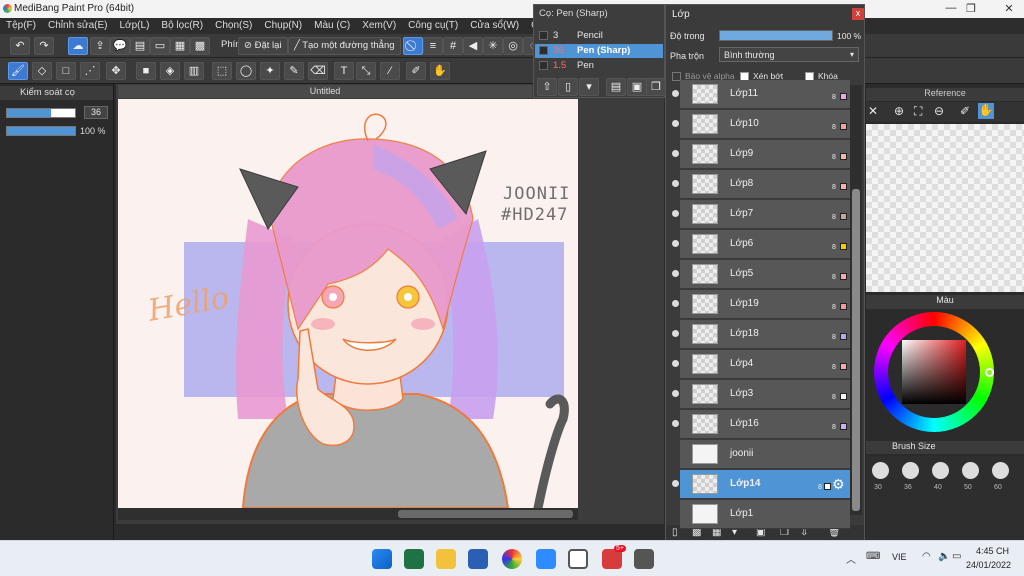 Image resolution: width=1024 pixels, height=576 pixels. What do you see at coordinates (182, 26) in the screenshot?
I see `menu-filter: Bộ lọc(R)` at bounding box center [182, 26].